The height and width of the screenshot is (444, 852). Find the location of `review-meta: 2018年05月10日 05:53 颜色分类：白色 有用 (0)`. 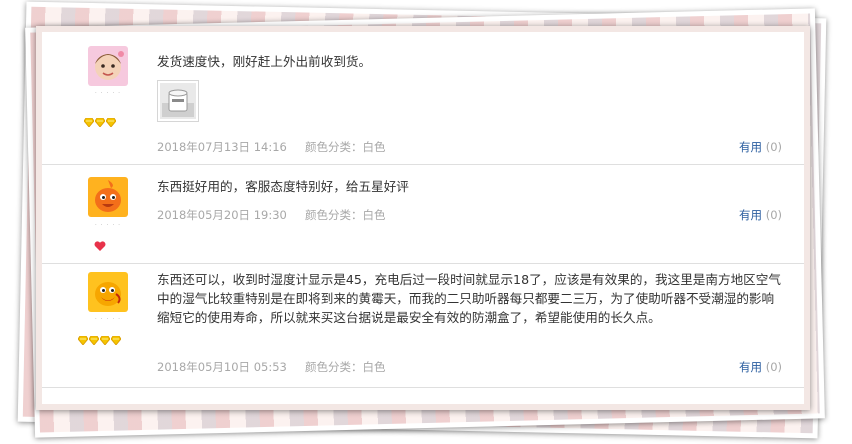

review-meta: 2018年05月10日 05:53 颜色分类：白色 有用 (0) is located at coordinates (469, 367).